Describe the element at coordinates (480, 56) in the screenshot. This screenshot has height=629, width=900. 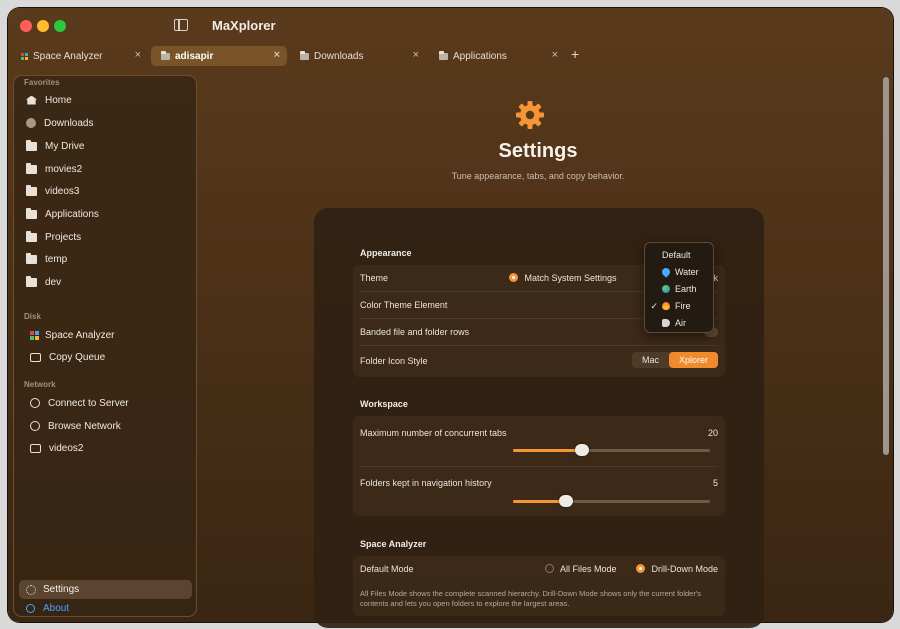
I see `tab-label: Applications` at that location.